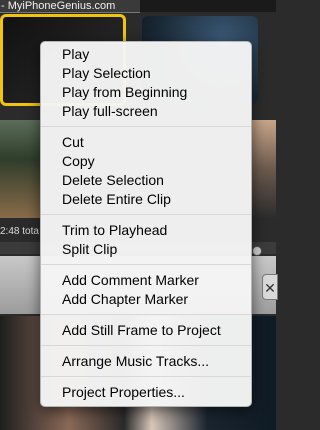 The height and width of the screenshot is (430, 320). Describe the element at coordinates (146, 199) in the screenshot. I see `menu-item-delete-entire-clip: Delete Entire Clip` at that location.